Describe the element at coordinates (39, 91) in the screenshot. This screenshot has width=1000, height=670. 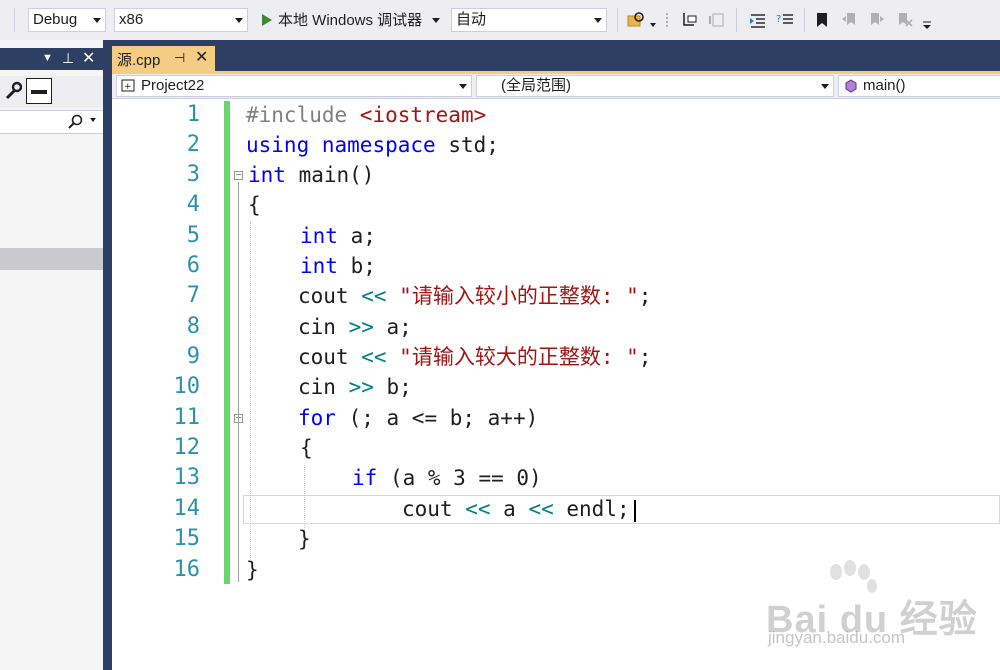
I see `properties-icon` at that location.